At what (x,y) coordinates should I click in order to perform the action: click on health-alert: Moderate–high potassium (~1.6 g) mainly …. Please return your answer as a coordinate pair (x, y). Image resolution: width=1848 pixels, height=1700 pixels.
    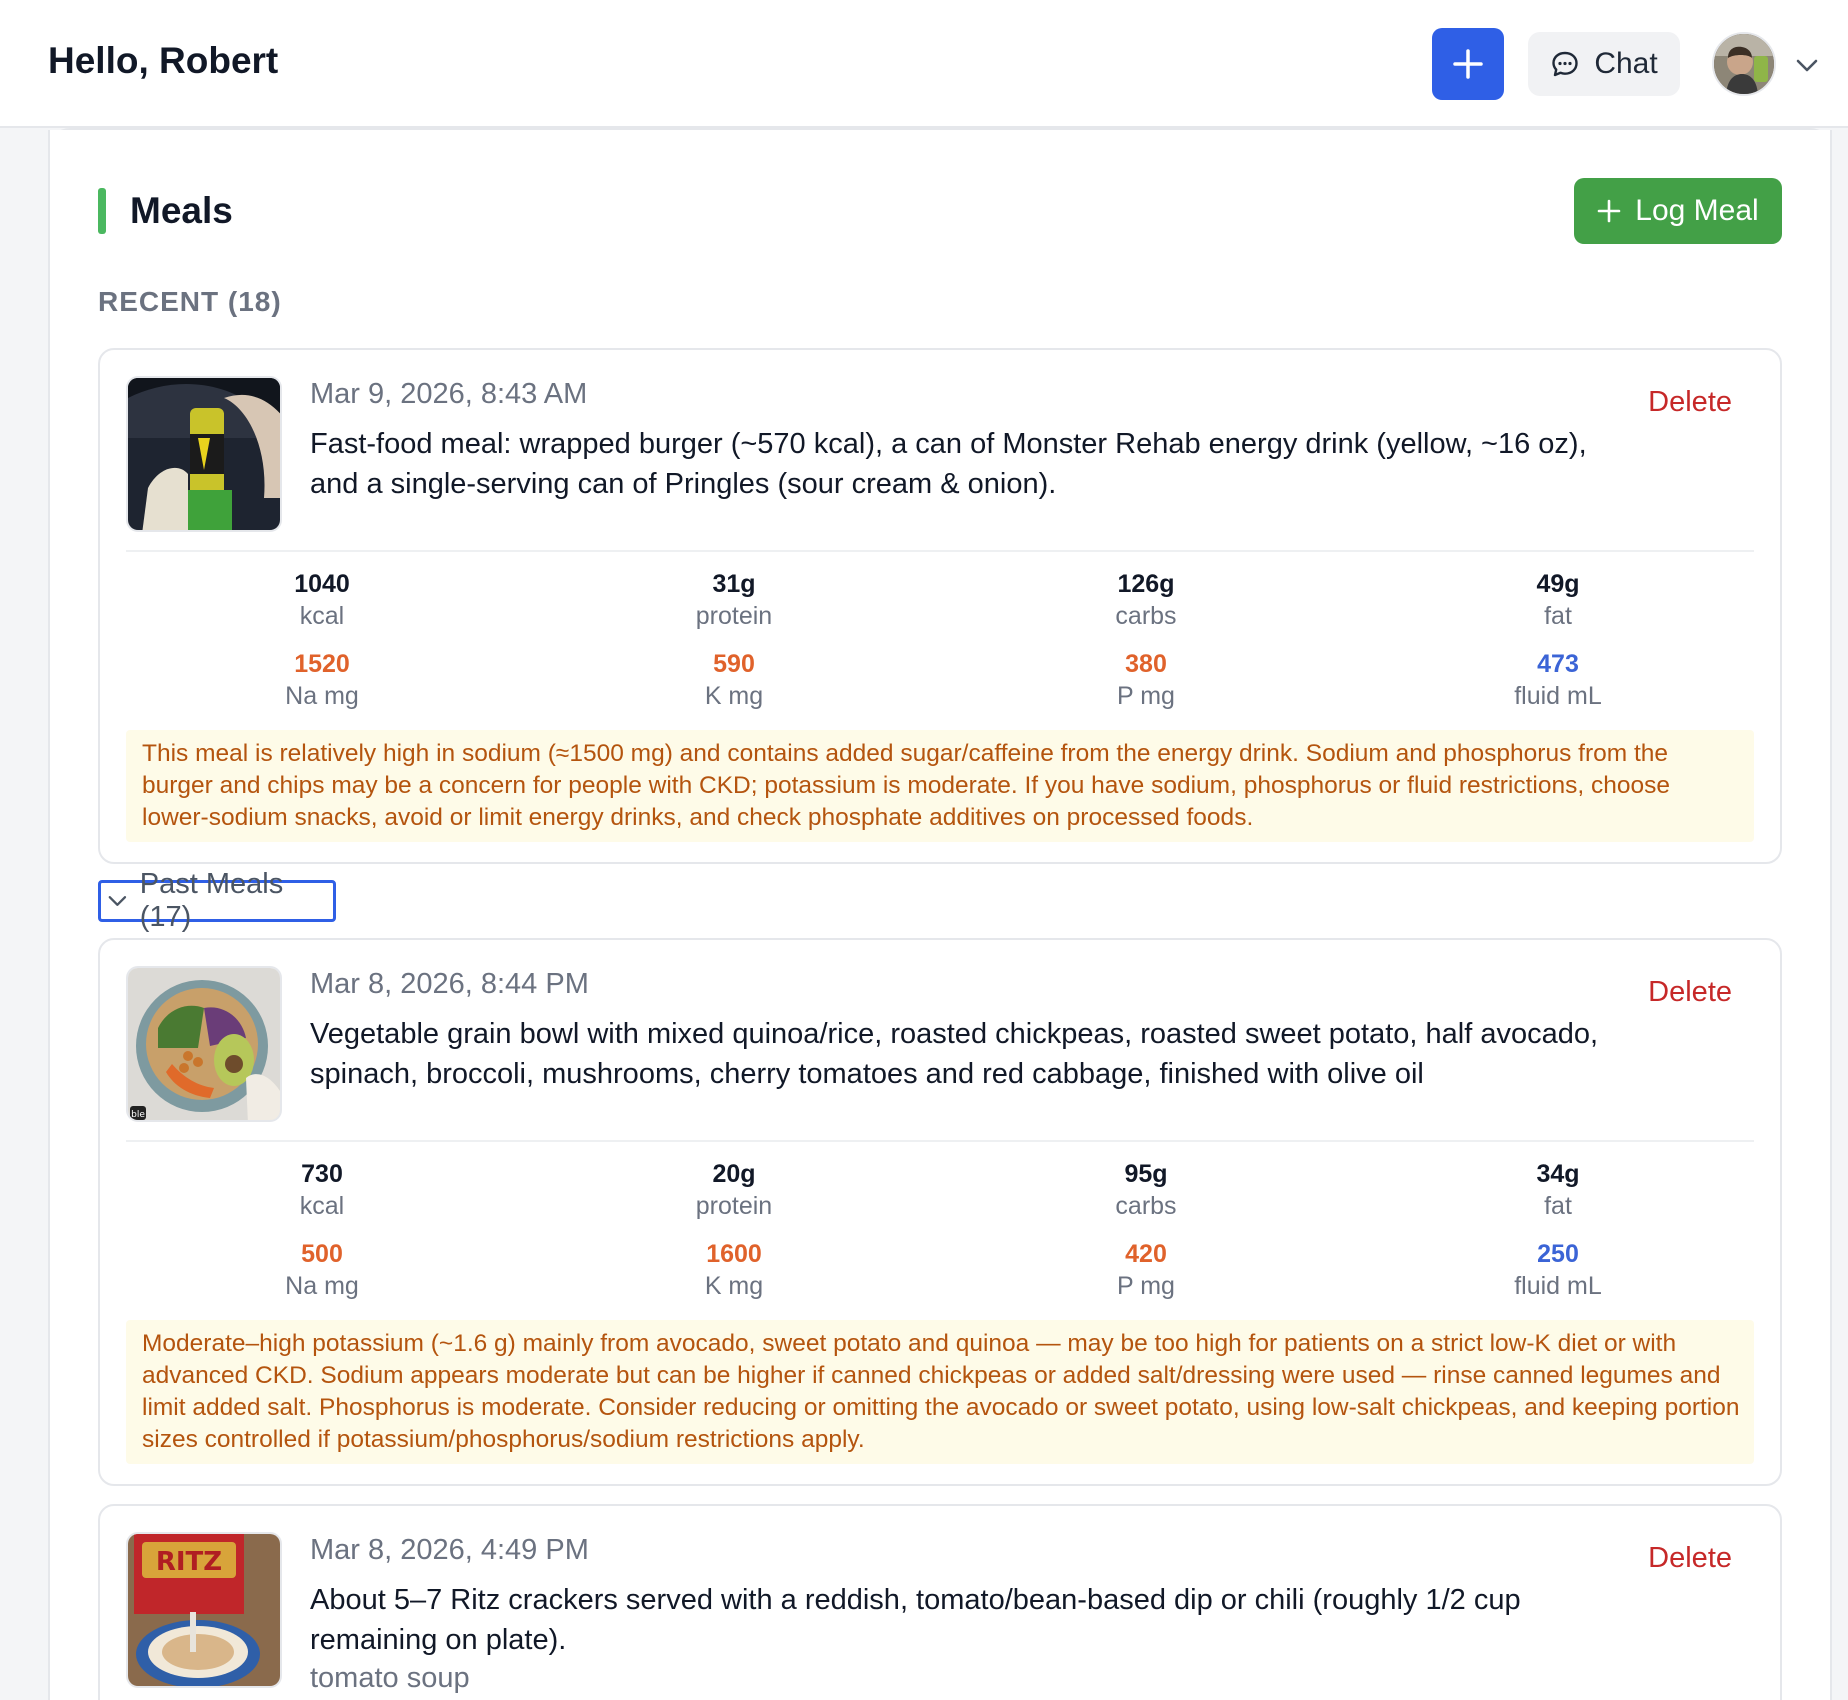
    Looking at the image, I should click on (940, 1392).